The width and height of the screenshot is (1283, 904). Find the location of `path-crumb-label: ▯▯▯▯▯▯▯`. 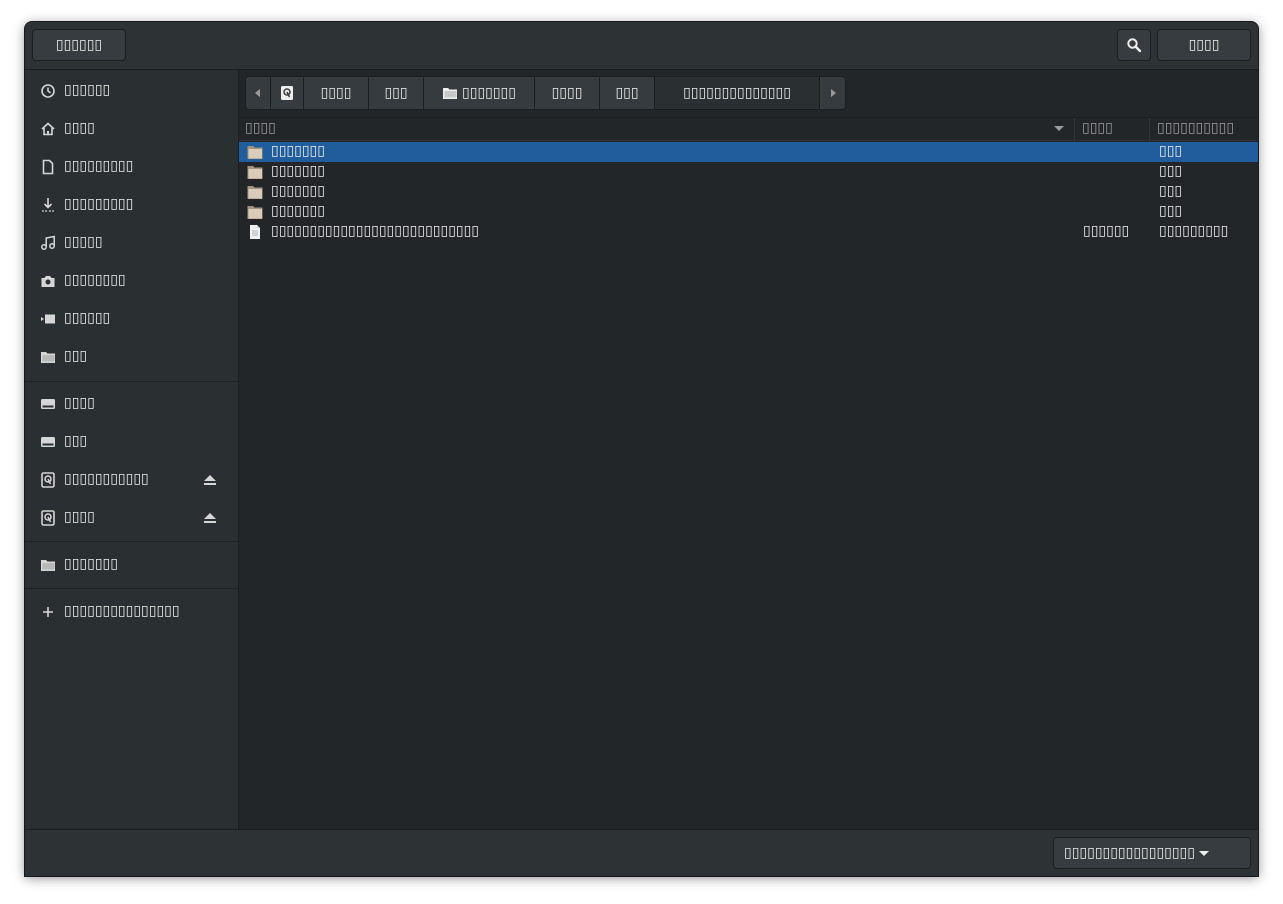

path-crumb-label: ▯▯▯▯▯▯▯ is located at coordinates (489, 93).